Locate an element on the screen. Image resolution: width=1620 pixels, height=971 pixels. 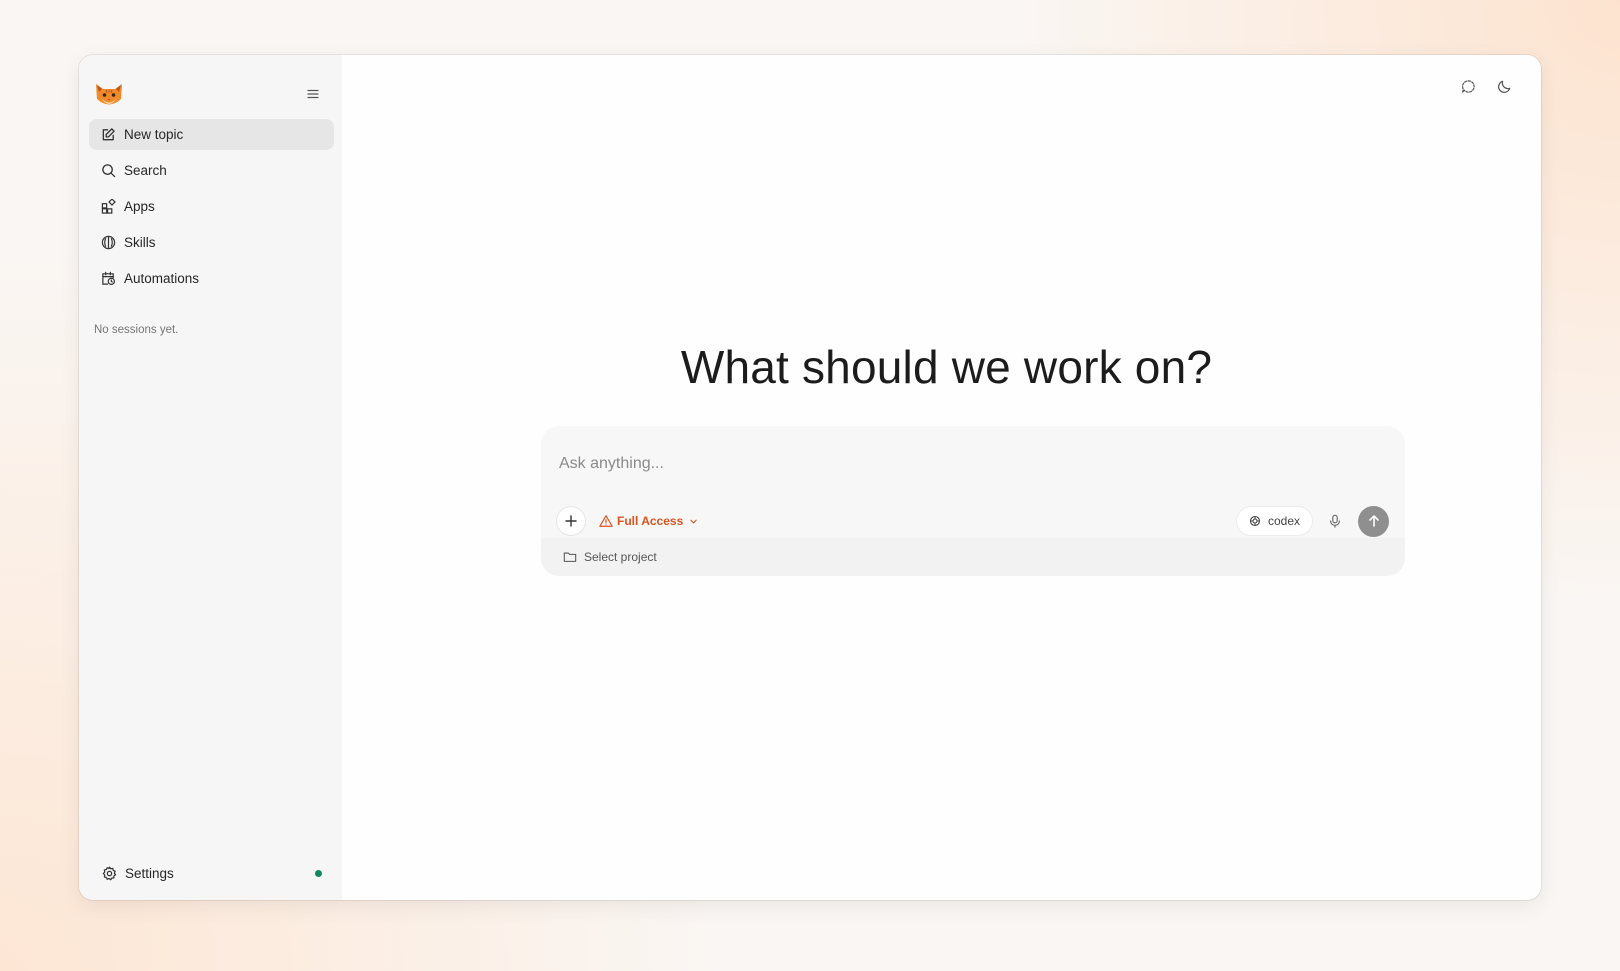
edit-icon is located at coordinates (108, 135).